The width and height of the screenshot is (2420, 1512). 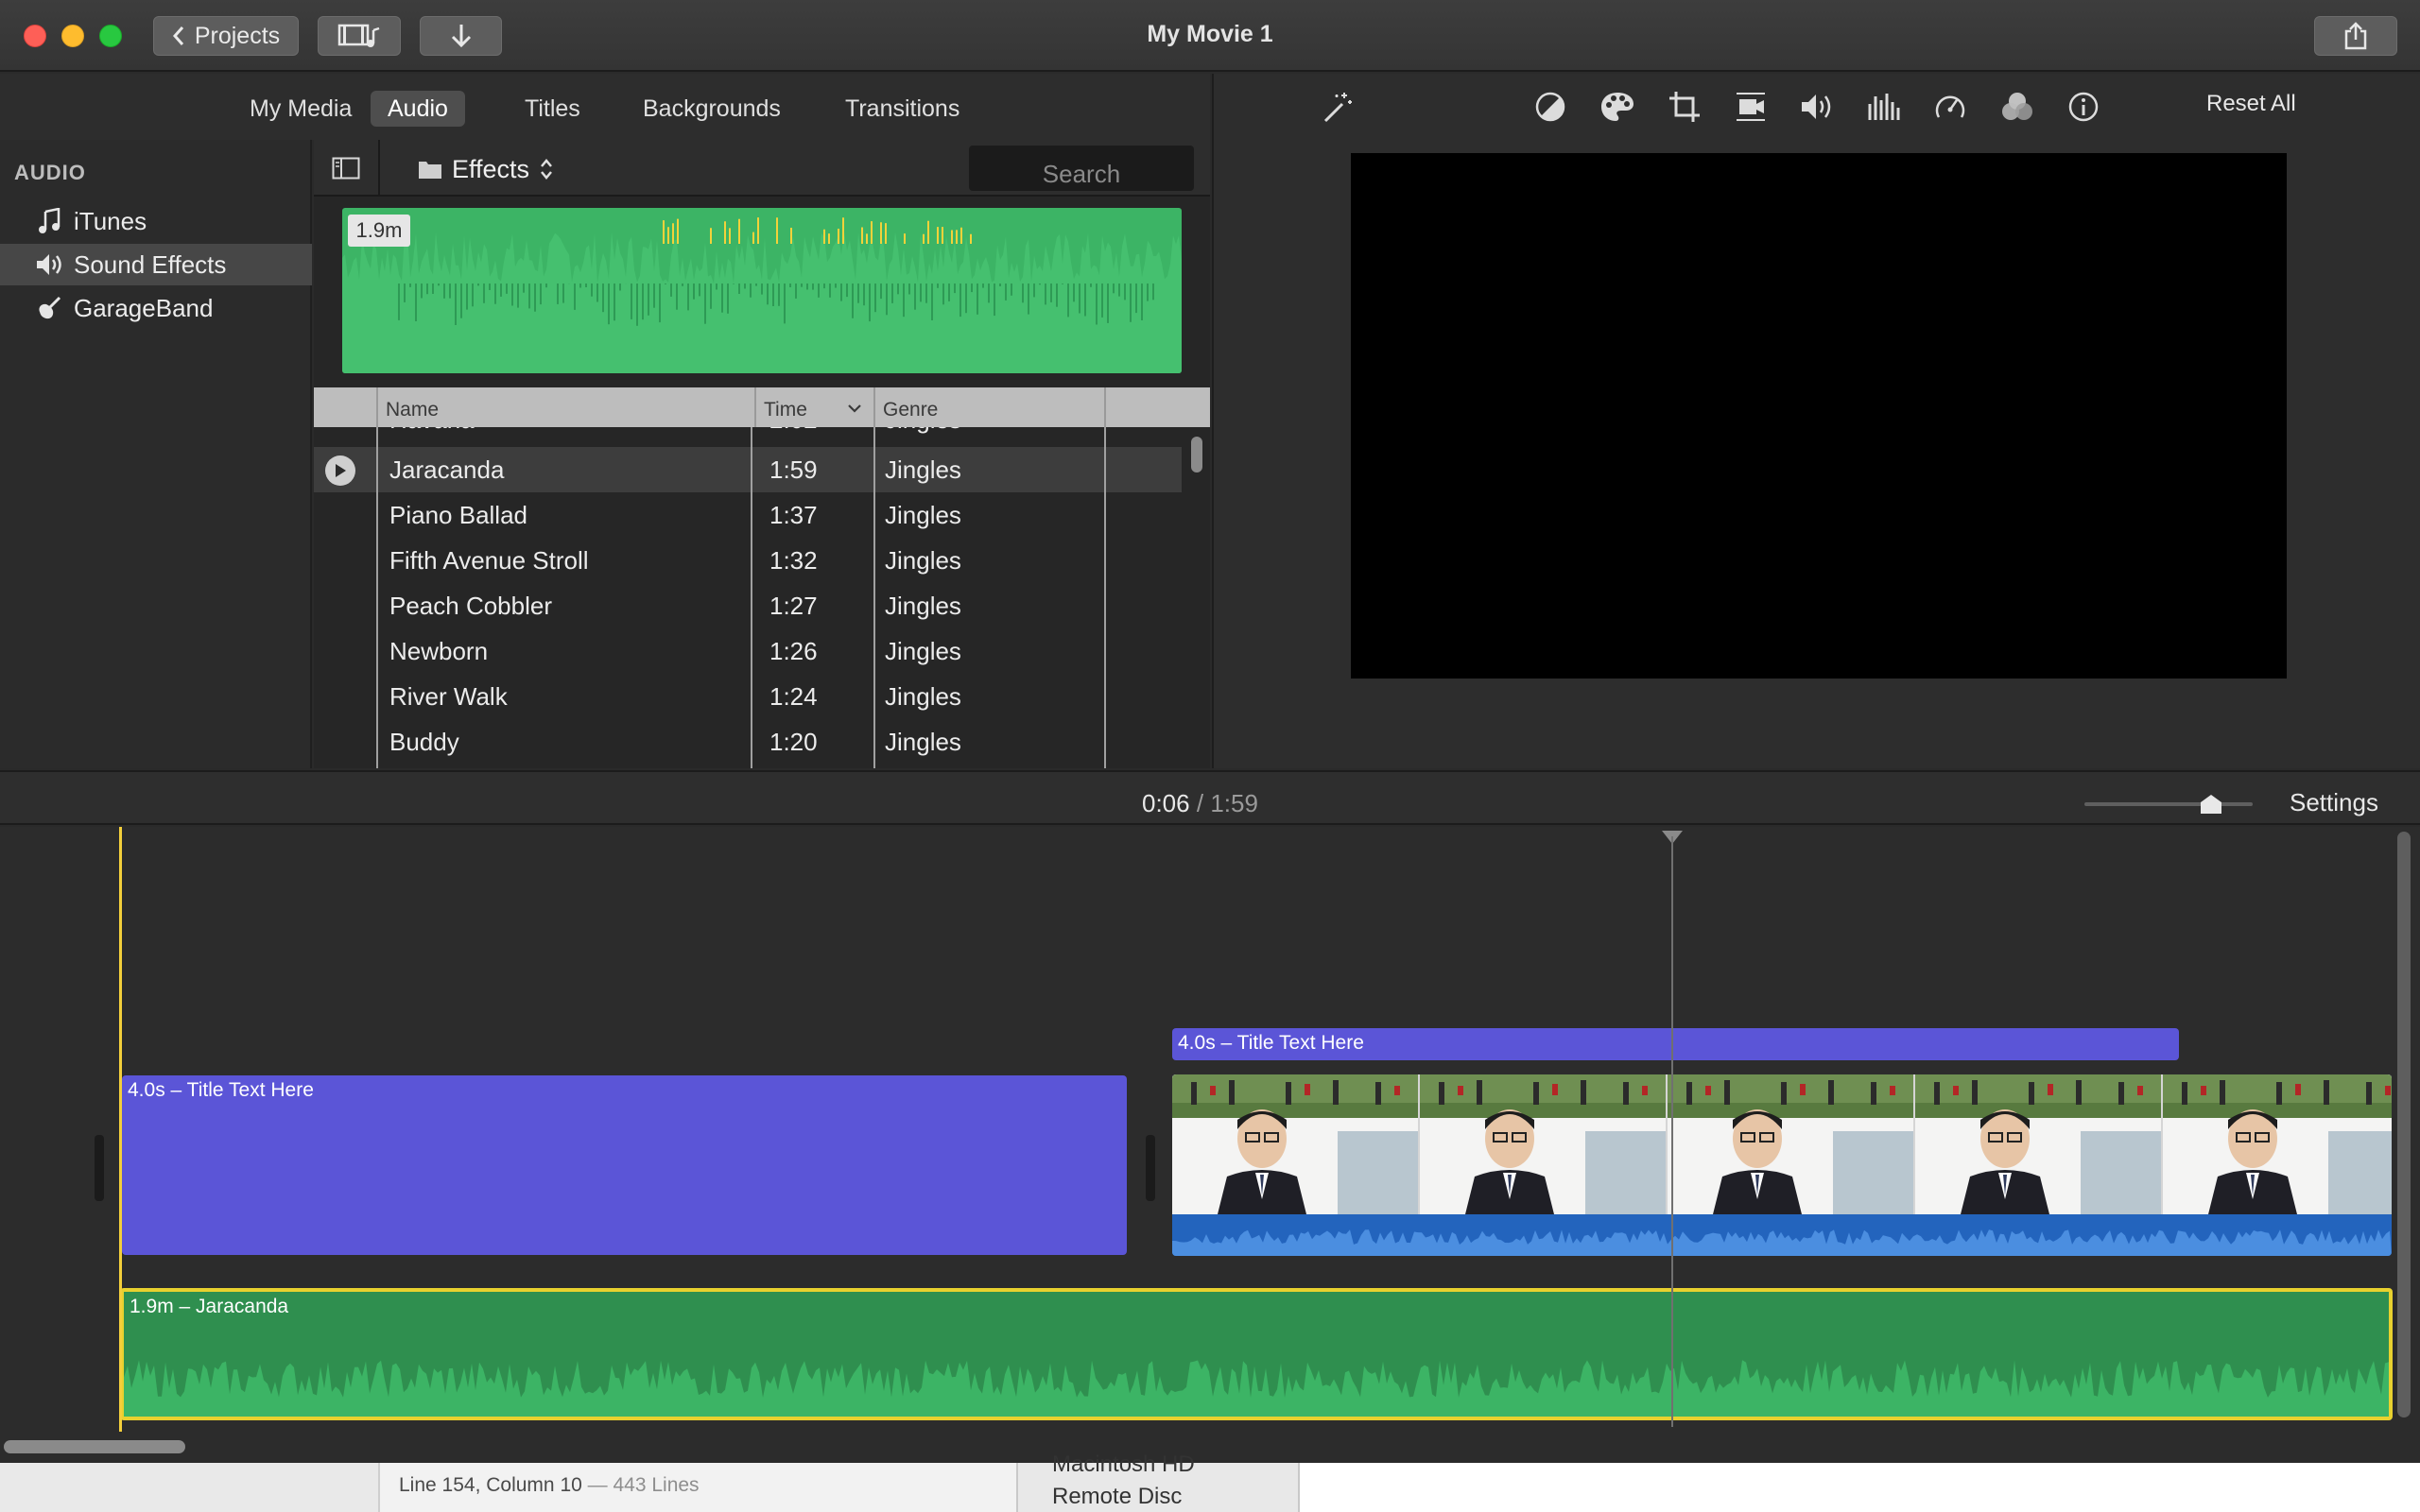 I want to click on magic-wand-button, so click(x=1338, y=107).